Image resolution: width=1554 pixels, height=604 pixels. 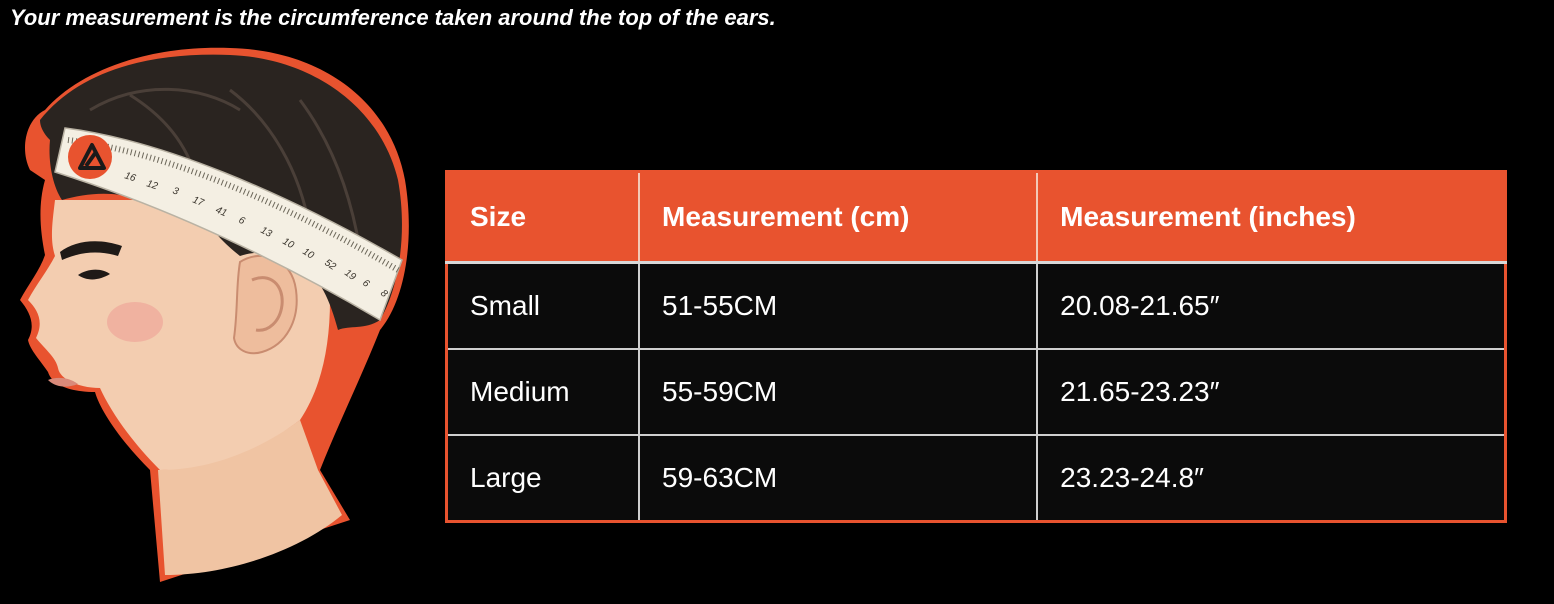 I want to click on header-measurement-cm: Measurement (cm), so click(x=839, y=217).